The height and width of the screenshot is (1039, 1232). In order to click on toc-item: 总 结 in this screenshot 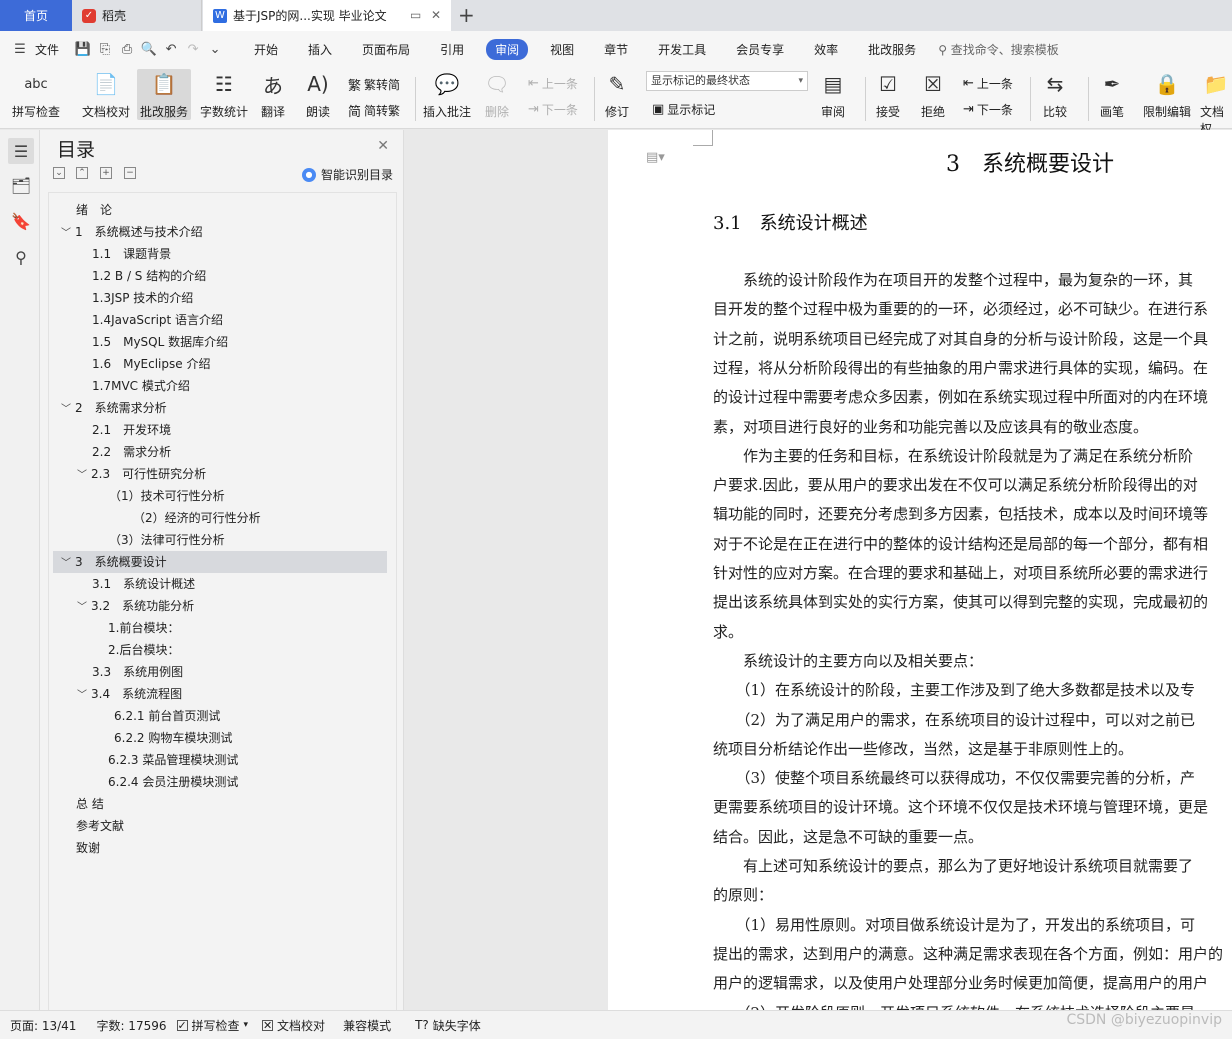, I will do `click(90, 804)`.